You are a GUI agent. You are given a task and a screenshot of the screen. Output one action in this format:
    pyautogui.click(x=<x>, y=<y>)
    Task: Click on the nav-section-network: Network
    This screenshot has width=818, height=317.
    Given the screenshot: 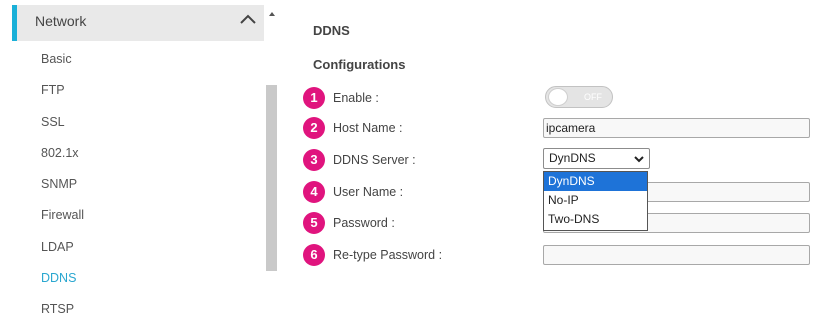 What is the action you would take?
    pyautogui.click(x=138, y=23)
    